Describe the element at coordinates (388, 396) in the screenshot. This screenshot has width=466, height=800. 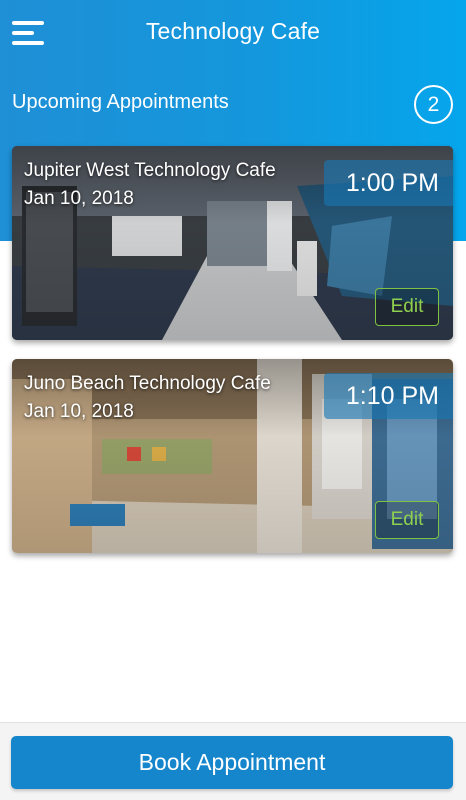
I see `appointment-time: 1:10 PM` at that location.